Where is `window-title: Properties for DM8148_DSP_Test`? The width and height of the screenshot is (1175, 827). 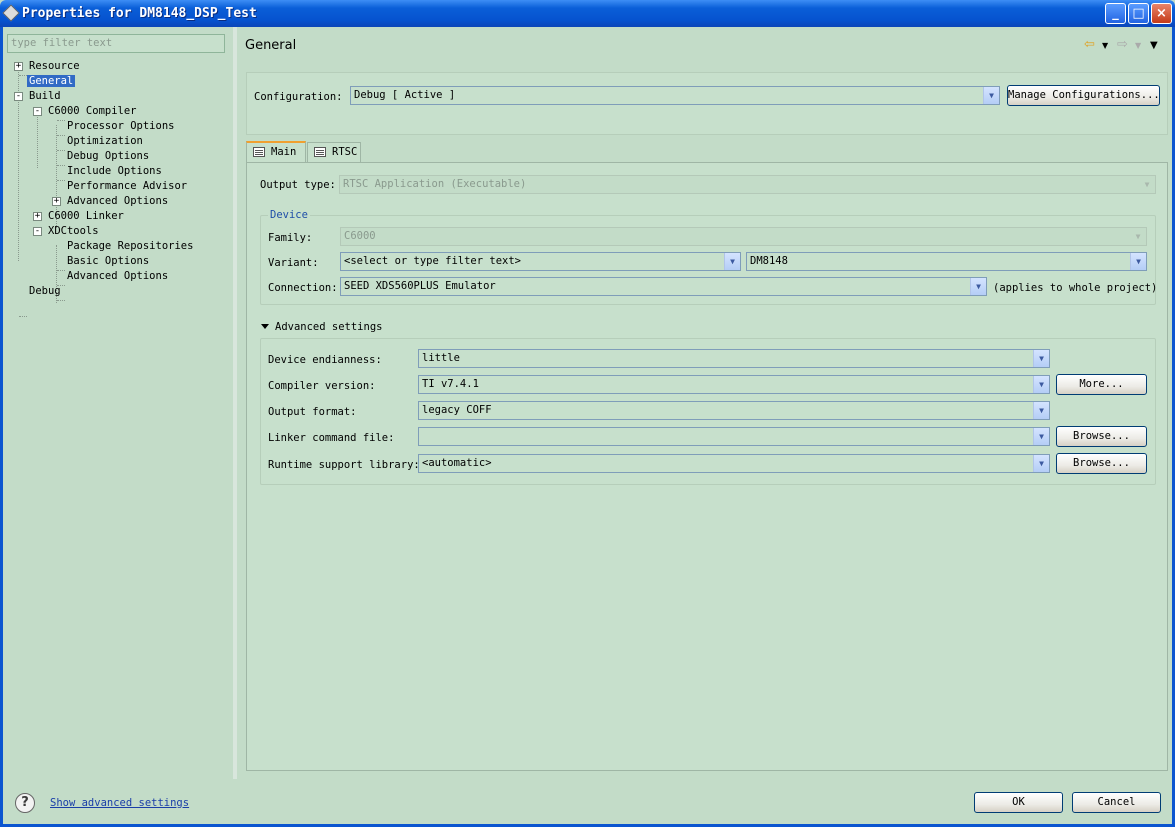
window-title: Properties for DM8148_DSP_Test is located at coordinates (139, 13).